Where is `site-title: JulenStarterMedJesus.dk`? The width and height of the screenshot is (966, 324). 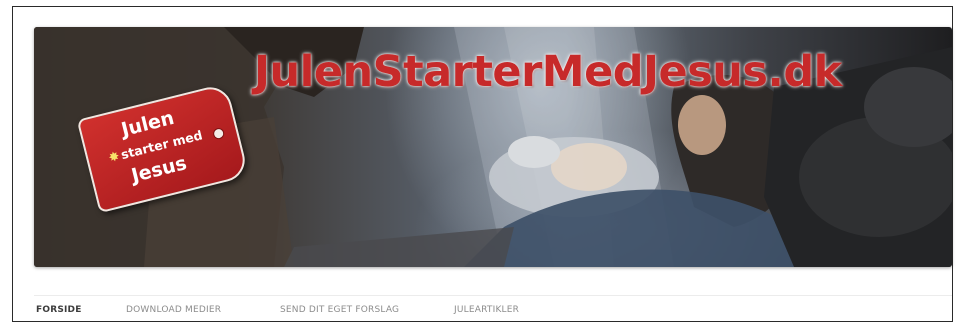
site-title: JulenStarterMedJesus.dk is located at coordinates (548, 72).